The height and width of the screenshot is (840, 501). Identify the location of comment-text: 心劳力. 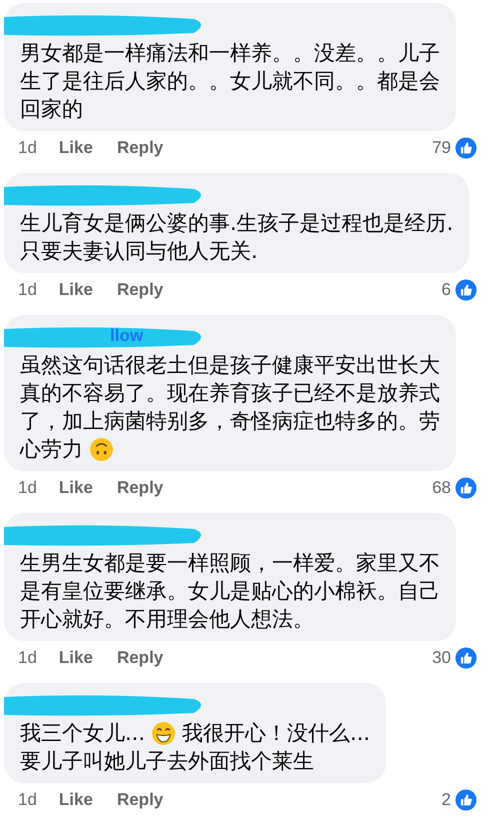
(51, 449).